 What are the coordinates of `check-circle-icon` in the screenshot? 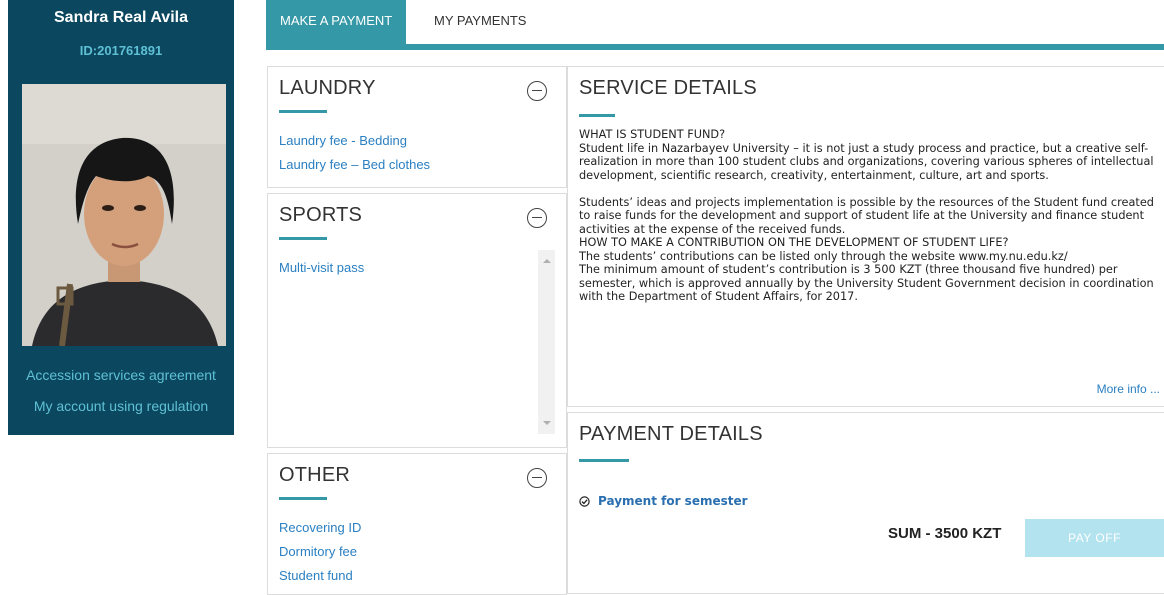 It's located at (584, 501).